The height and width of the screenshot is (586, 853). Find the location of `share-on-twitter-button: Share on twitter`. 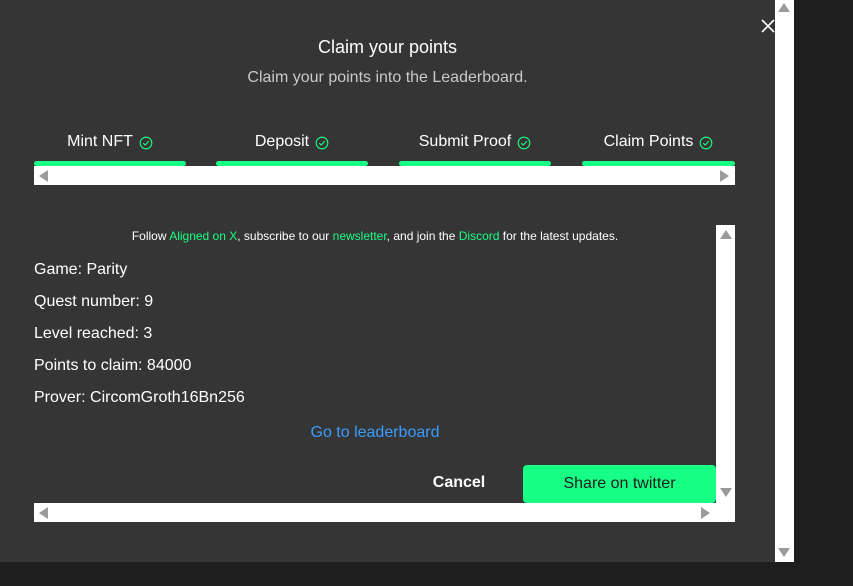

share-on-twitter-button: Share on twitter is located at coordinates (619, 484).